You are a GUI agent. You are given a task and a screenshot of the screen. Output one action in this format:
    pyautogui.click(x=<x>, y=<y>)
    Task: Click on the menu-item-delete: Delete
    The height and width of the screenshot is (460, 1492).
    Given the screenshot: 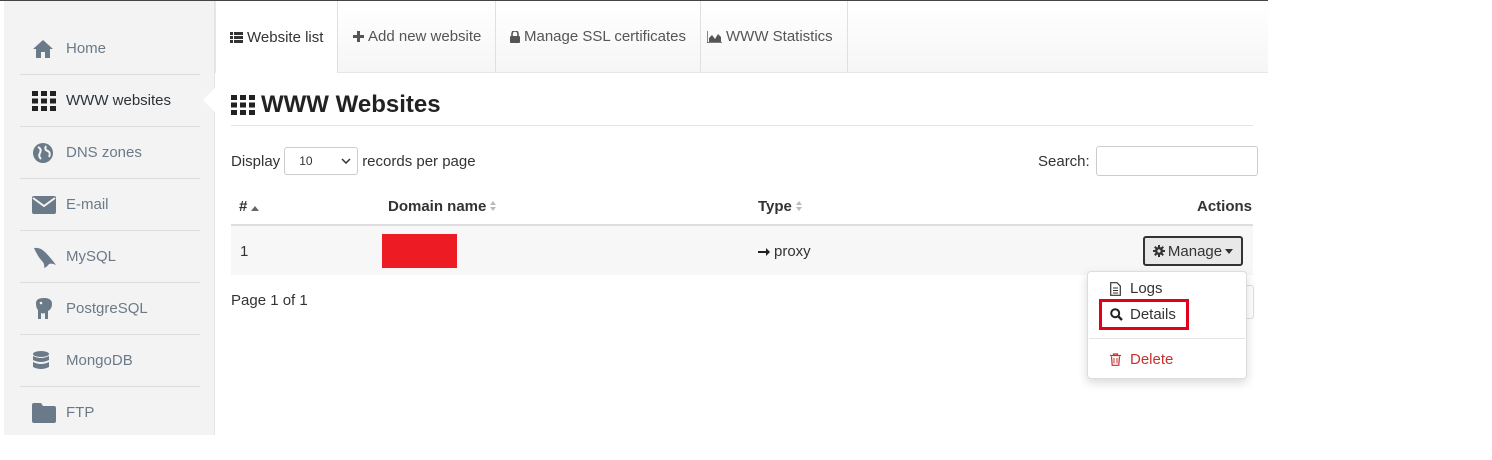 What is the action you would take?
    pyautogui.click(x=1141, y=359)
    